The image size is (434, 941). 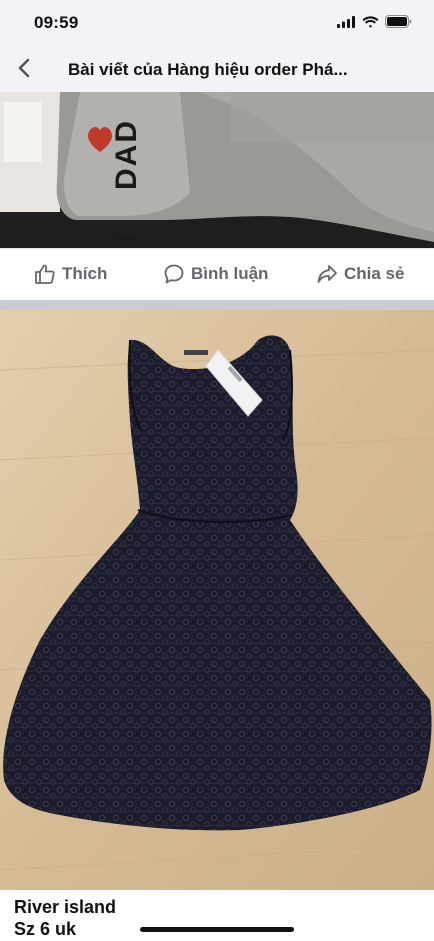 I want to click on post-action-bar: Thích Bình luận Chia sẻ, so click(x=217, y=274).